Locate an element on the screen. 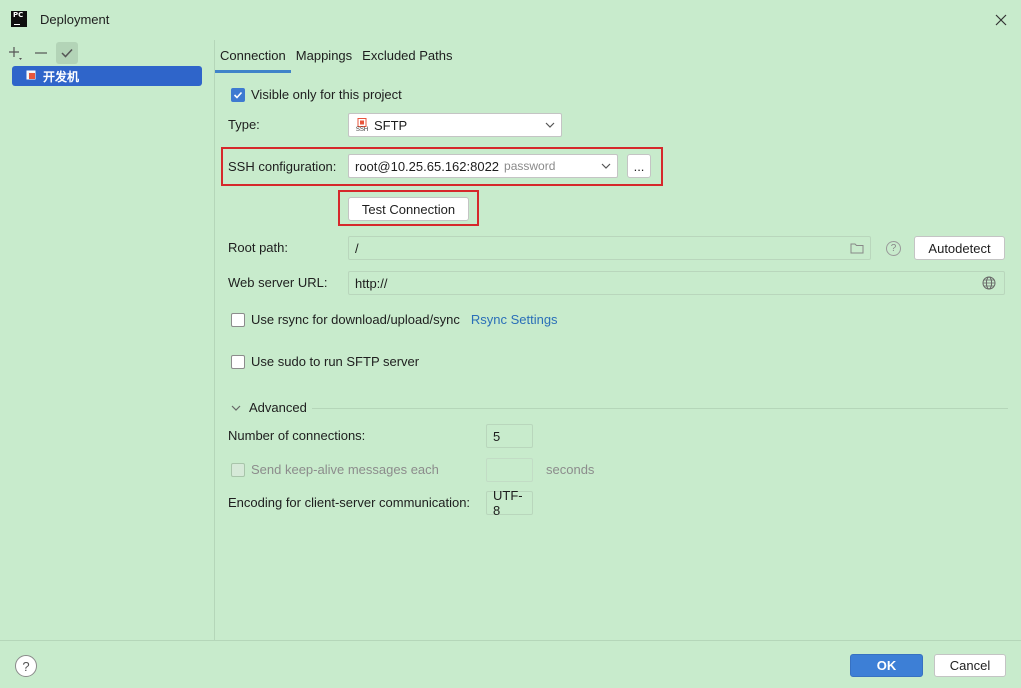 This screenshot has width=1021, height=688. globe-icon is located at coordinates (989, 283).